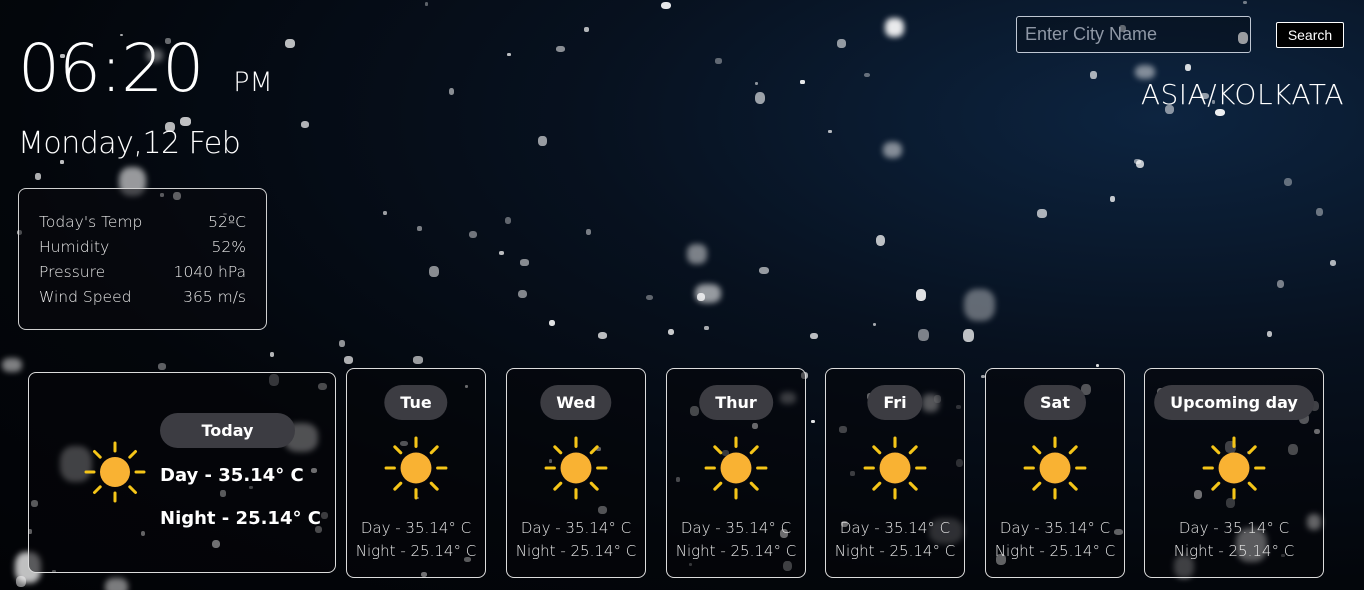 The width and height of the screenshot is (1364, 590). I want to click on stat-value: 365 m/s, so click(214, 297).